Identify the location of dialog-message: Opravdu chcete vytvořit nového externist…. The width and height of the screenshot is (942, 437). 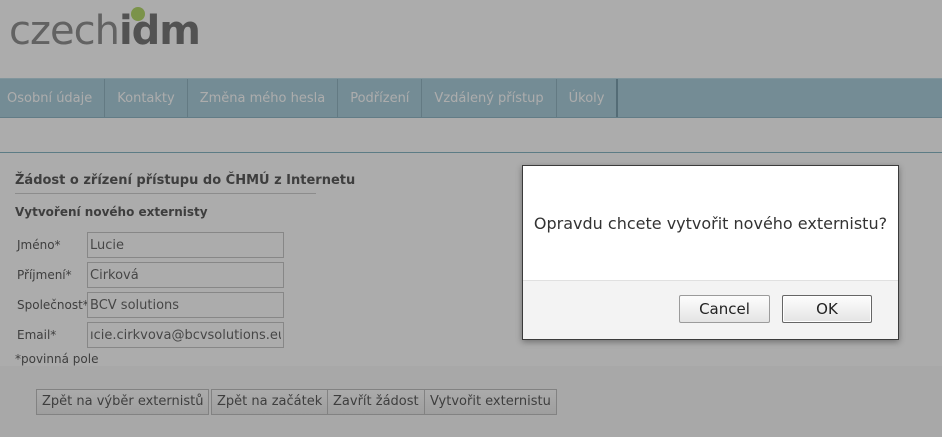
(710, 223).